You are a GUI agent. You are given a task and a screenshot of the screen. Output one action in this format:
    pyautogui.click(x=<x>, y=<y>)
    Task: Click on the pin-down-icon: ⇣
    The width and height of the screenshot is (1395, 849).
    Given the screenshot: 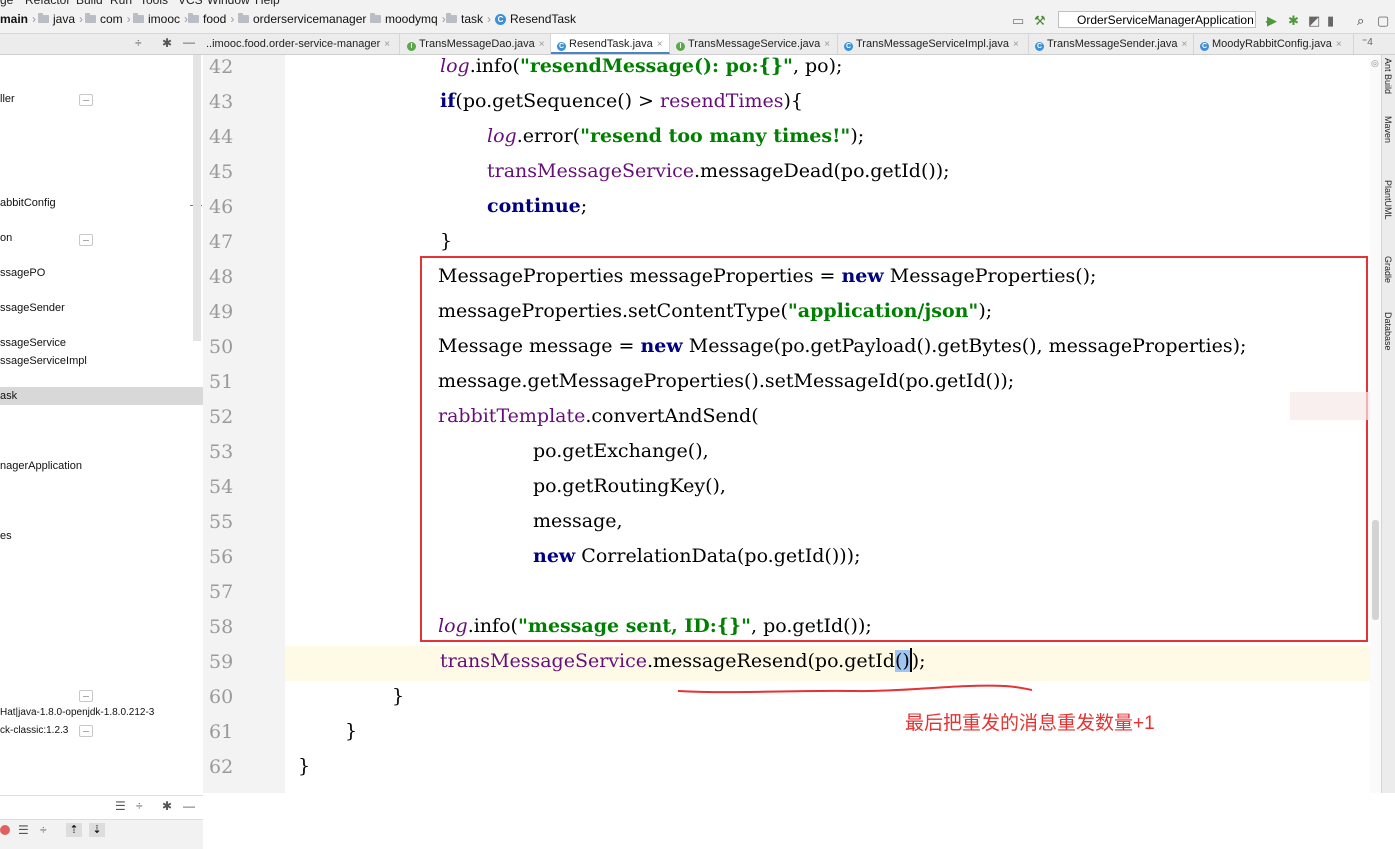 What is the action you would take?
    pyautogui.click(x=97, y=830)
    